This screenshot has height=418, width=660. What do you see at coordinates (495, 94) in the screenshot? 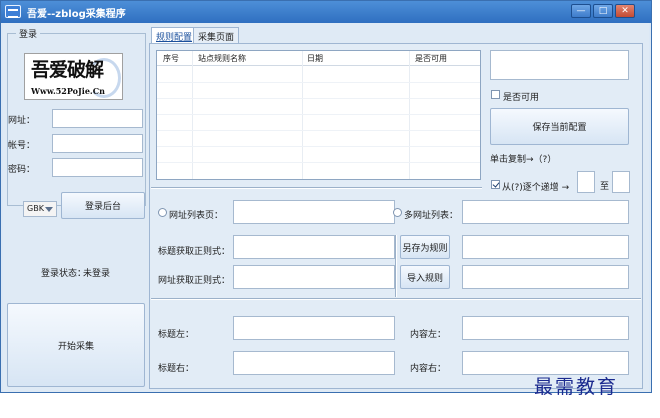
I see `enabled-checkbox` at bounding box center [495, 94].